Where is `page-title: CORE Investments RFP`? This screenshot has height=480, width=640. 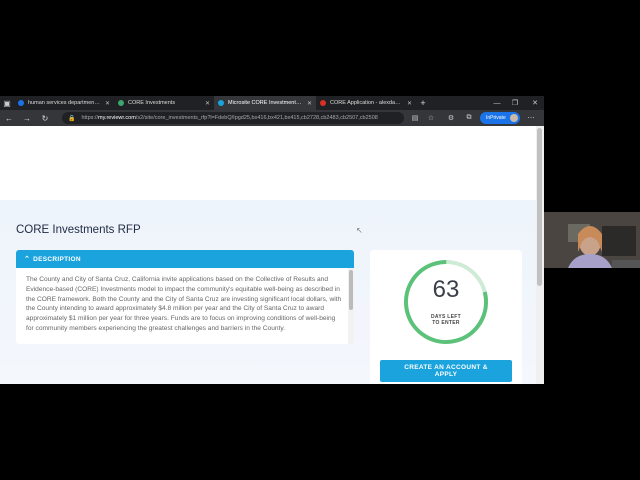
page-title: CORE Investments RFP is located at coordinates (78, 230).